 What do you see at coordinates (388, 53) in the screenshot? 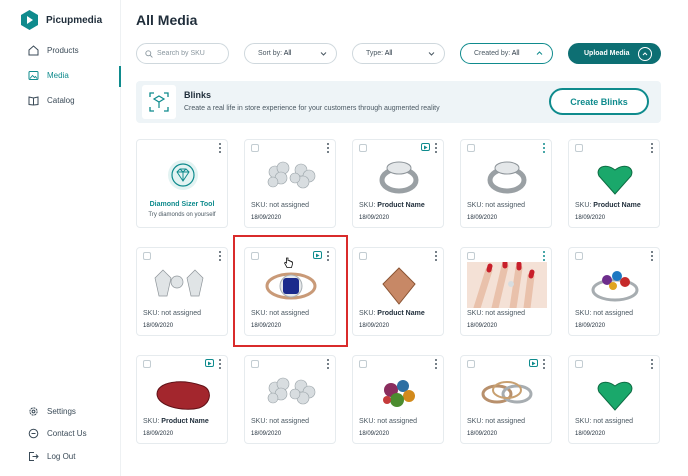
I see `type-value: All` at bounding box center [388, 53].